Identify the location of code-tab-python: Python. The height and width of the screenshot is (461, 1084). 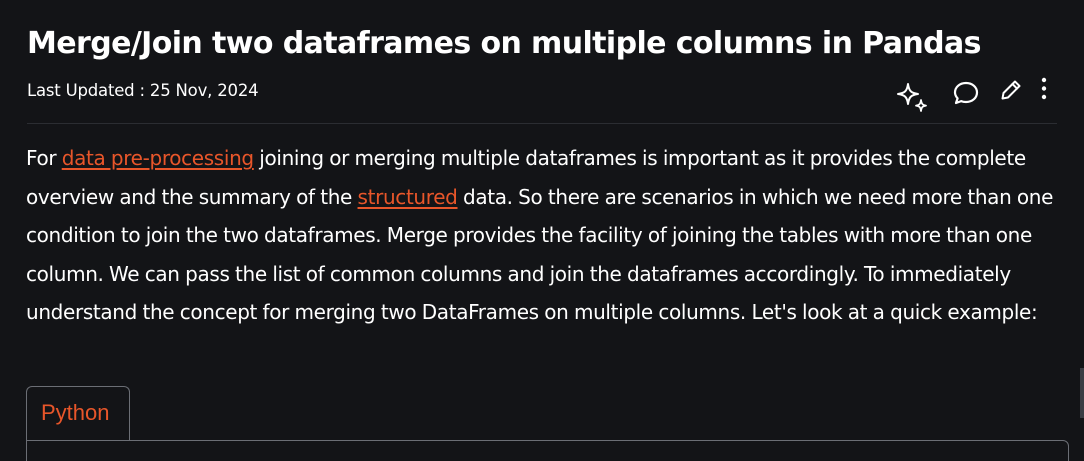
(78, 413).